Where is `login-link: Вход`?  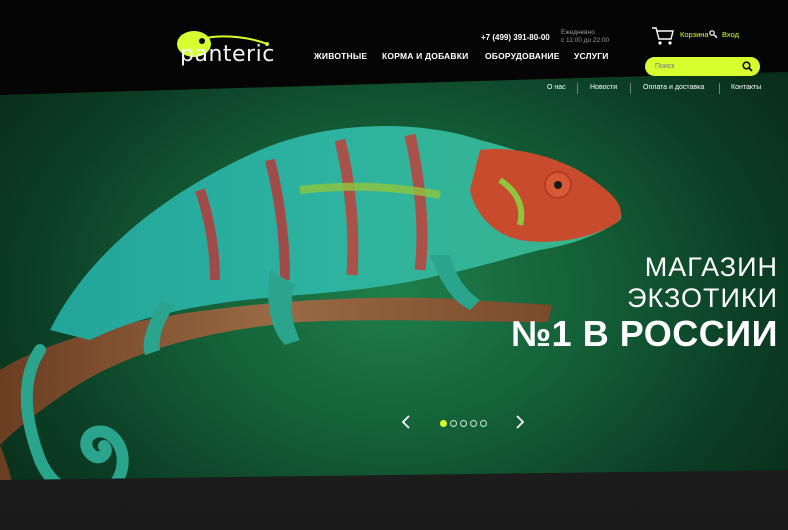
login-link: Вход is located at coordinates (730, 34).